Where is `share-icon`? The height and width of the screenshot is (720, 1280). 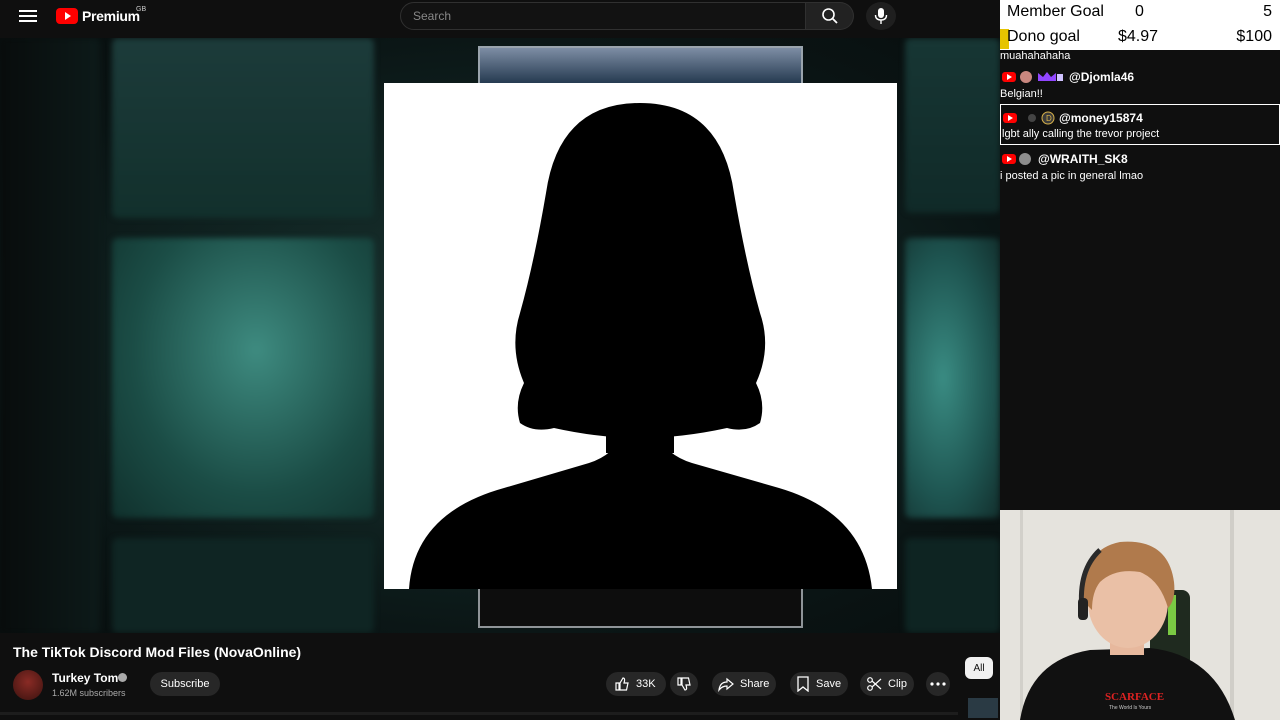 share-icon is located at coordinates (726, 684).